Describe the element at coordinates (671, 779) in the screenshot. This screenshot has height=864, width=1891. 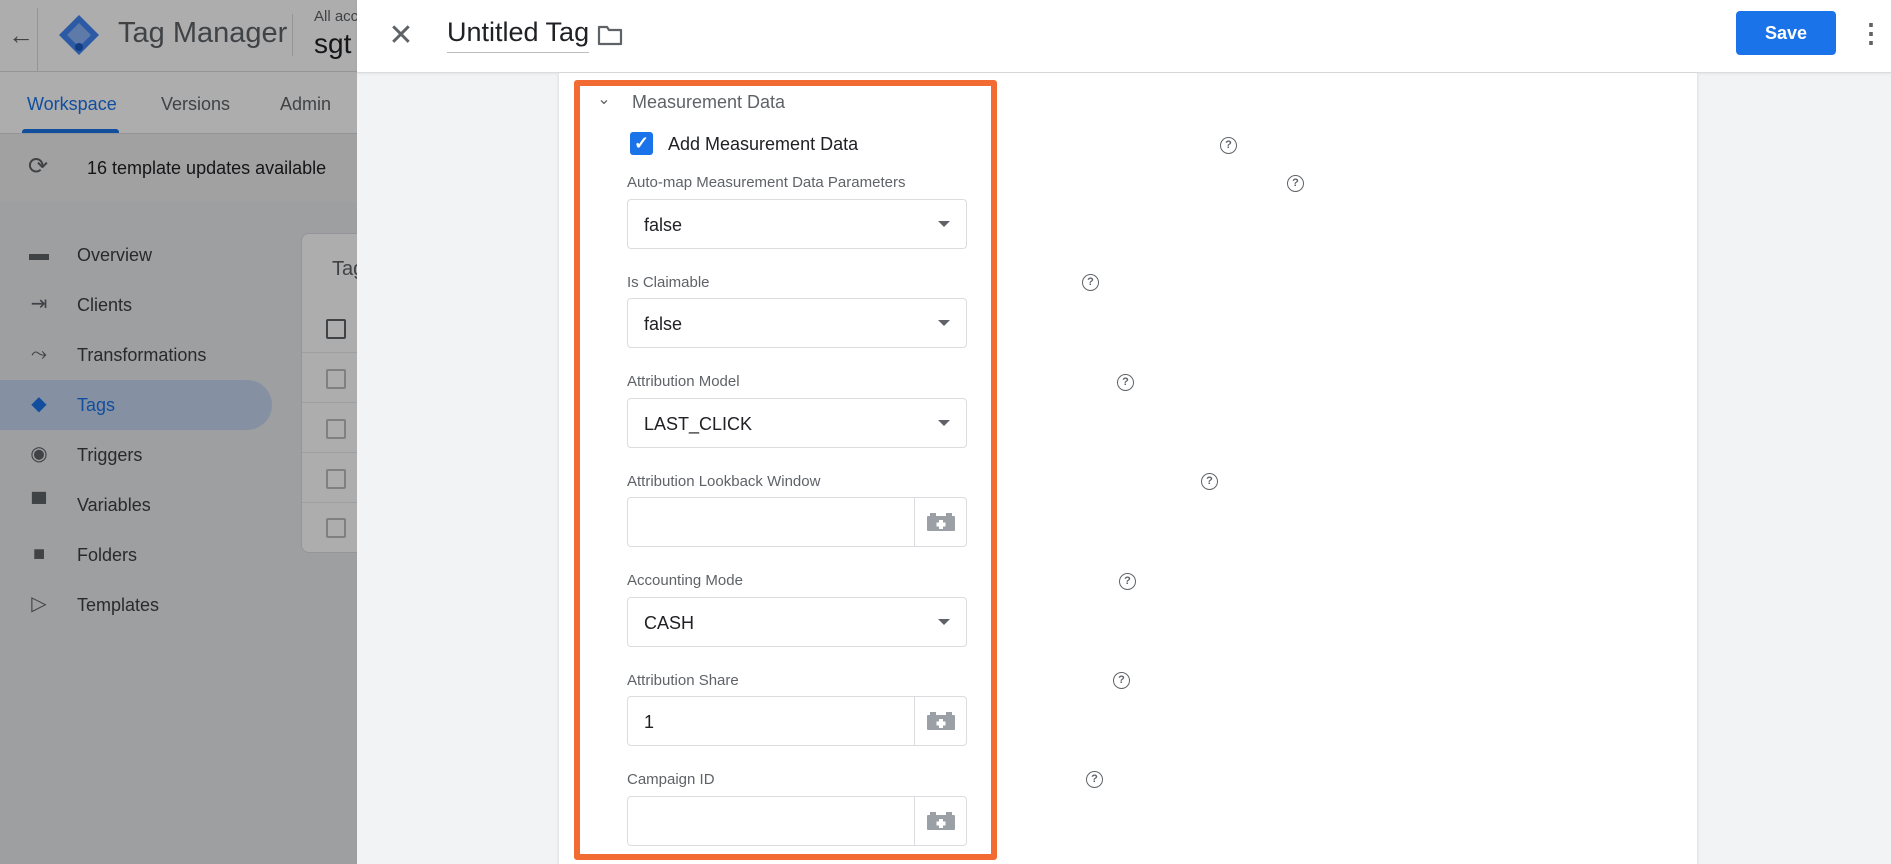
I see `field-label: Campaign ID` at that location.